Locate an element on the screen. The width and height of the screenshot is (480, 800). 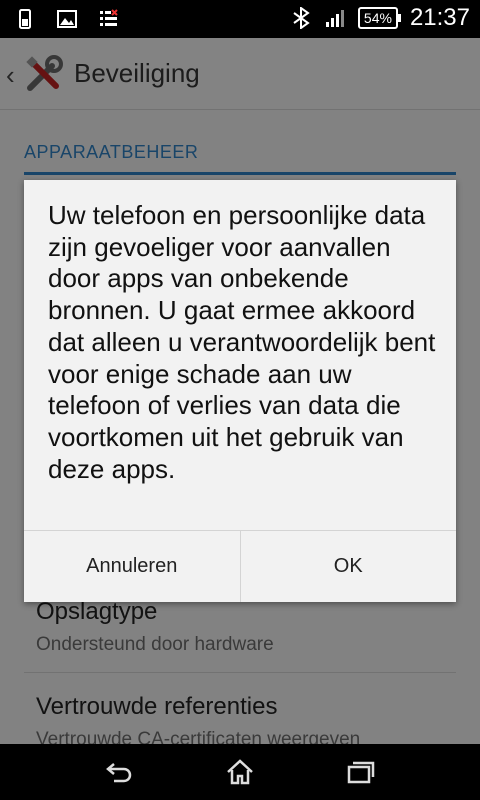
home-icon is located at coordinates (240, 772).